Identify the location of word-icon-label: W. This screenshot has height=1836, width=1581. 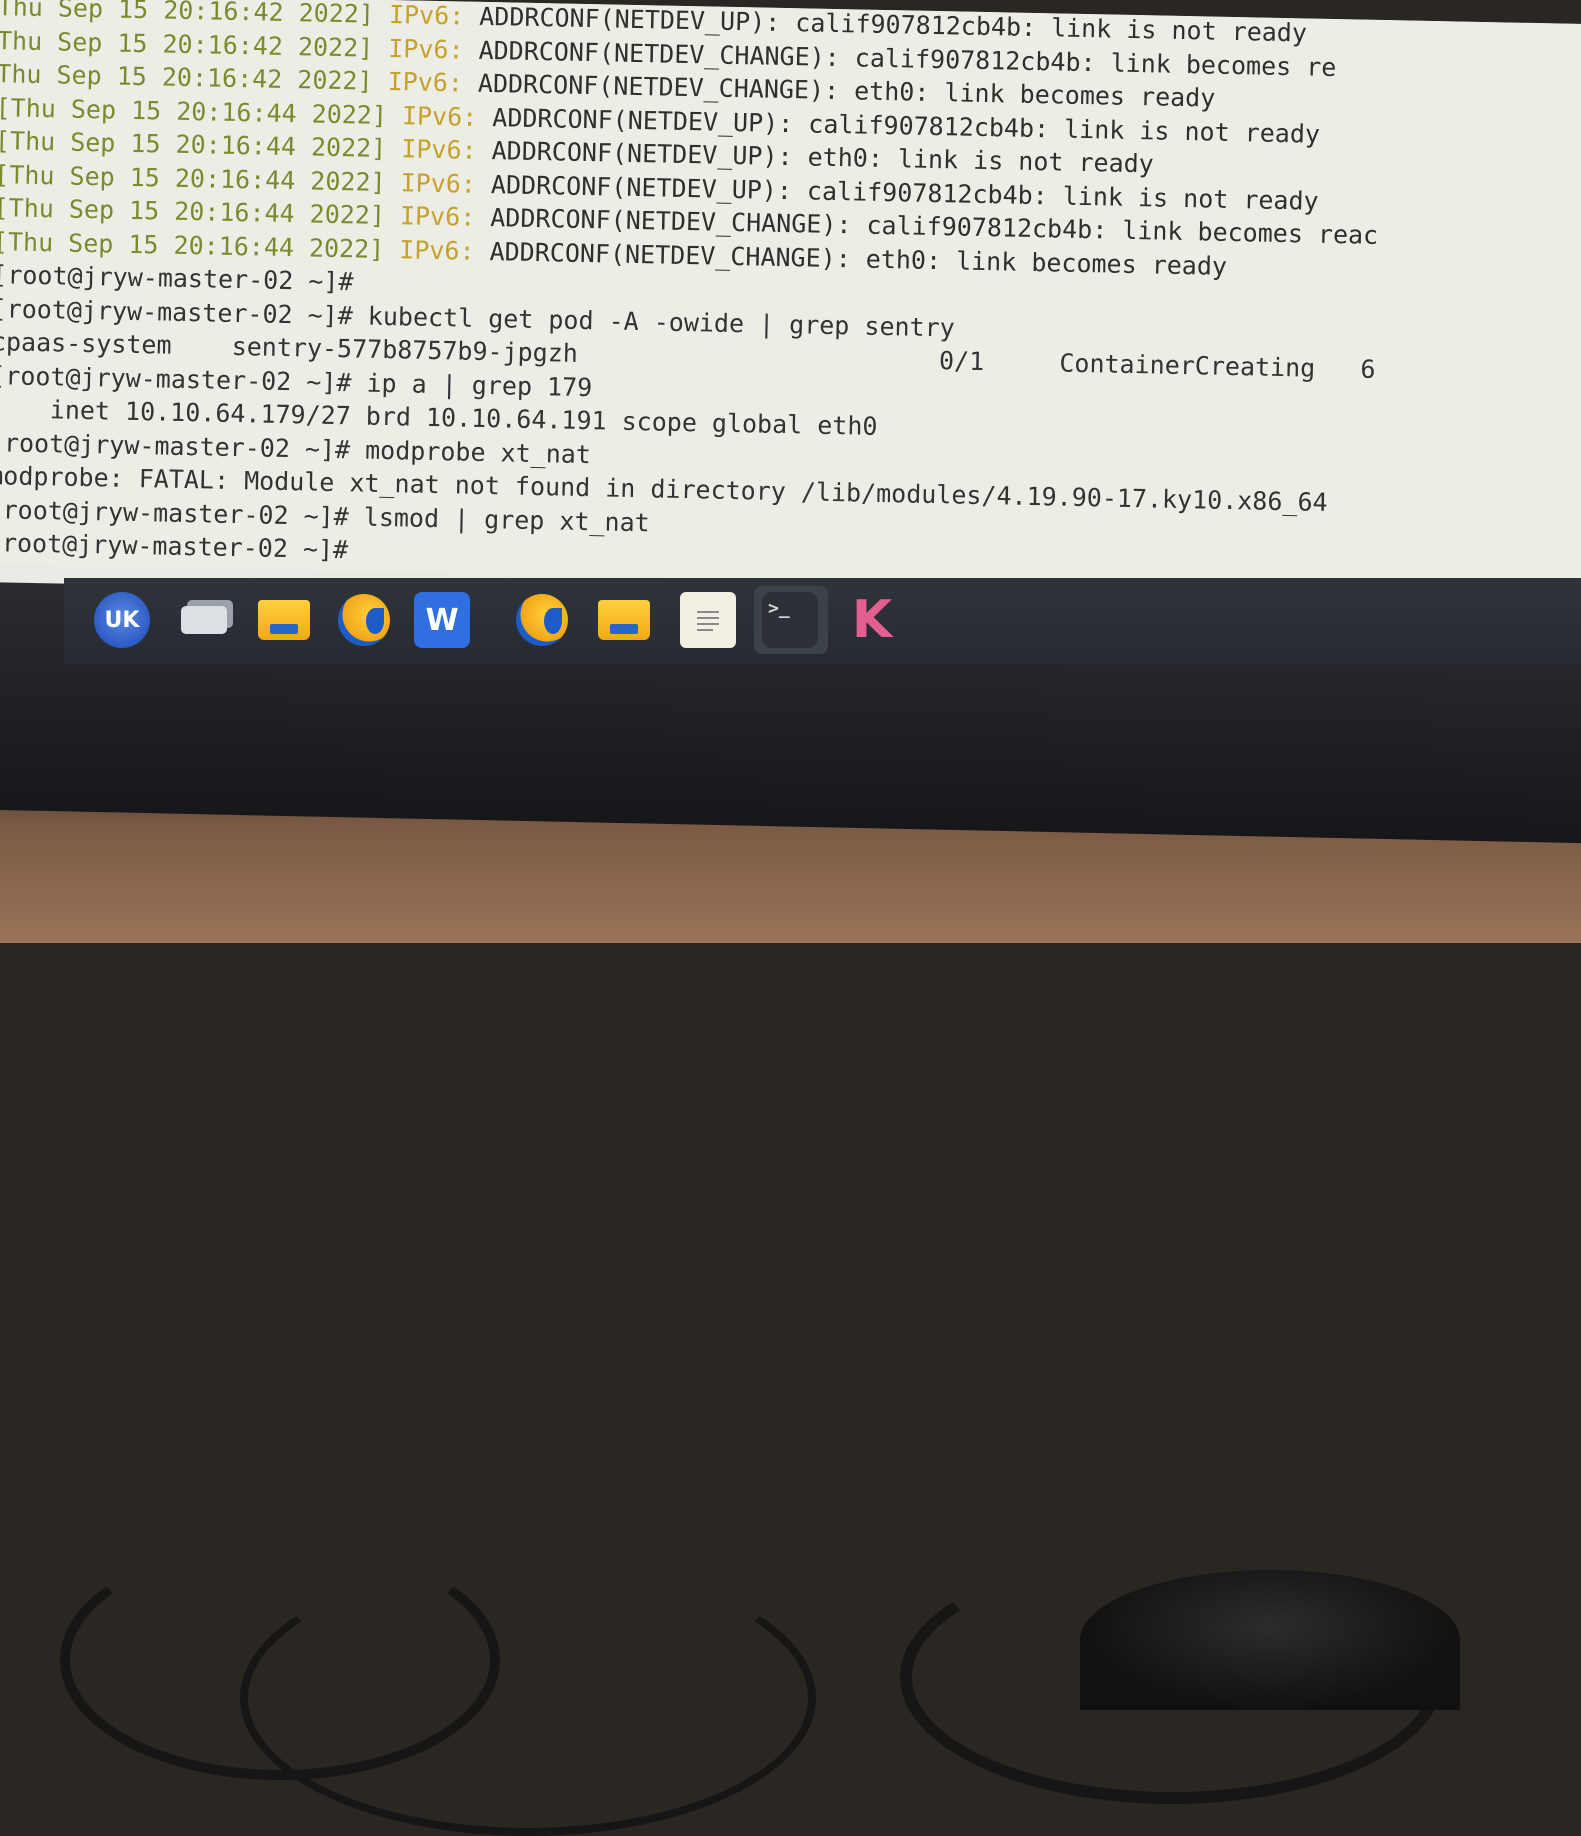
(442, 620).